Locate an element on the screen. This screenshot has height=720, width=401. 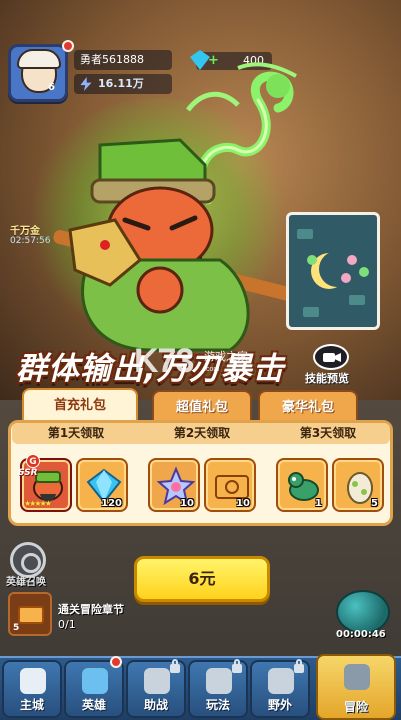
combat-power: 16.11万 is located at coordinates (123, 84).